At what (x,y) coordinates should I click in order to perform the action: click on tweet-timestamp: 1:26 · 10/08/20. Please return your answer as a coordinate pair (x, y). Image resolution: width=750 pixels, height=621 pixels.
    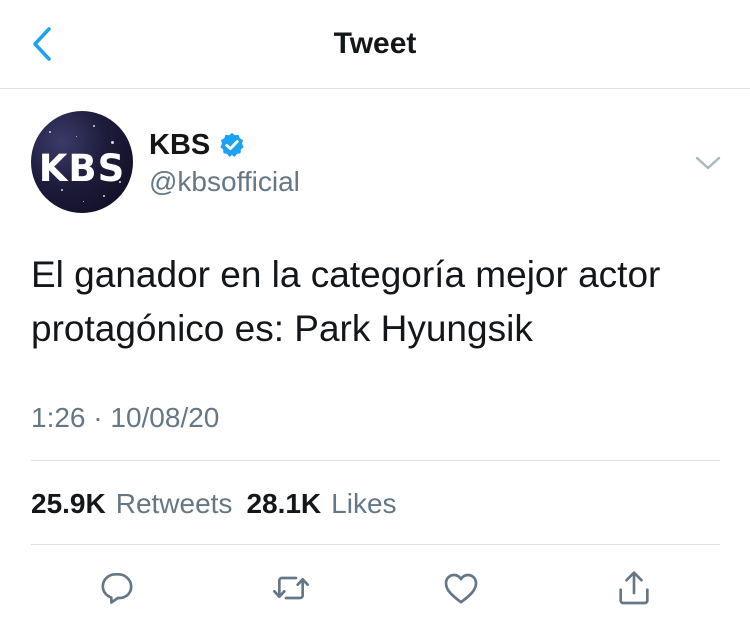
    Looking at the image, I should click on (125, 417).